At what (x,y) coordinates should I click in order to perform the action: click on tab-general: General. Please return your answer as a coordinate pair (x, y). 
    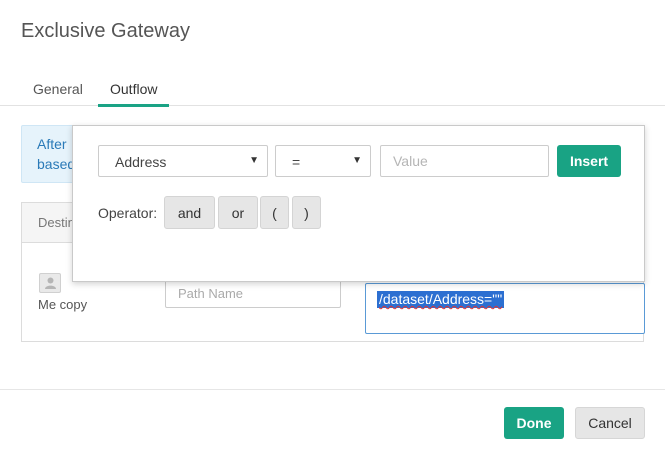
    Looking at the image, I should click on (58, 93).